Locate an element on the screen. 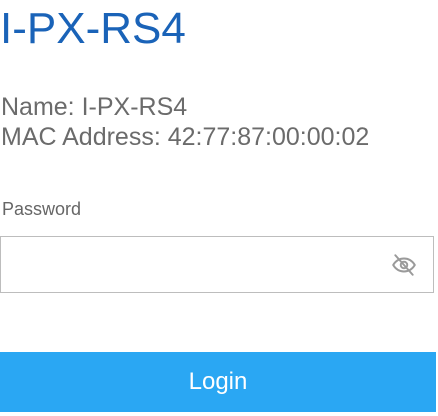 The width and height of the screenshot is (438, 416). device-name-text: Name: I-PX-RS4 is located at coordinates (94, 107).